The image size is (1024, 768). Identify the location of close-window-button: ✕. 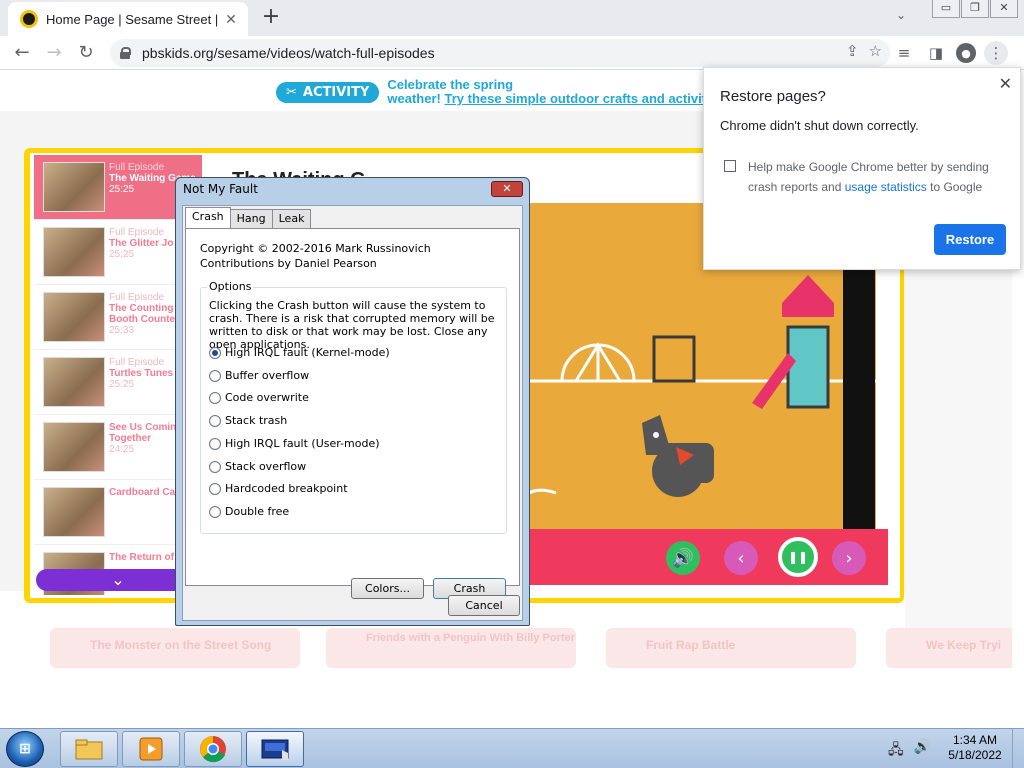
(1004, 9).